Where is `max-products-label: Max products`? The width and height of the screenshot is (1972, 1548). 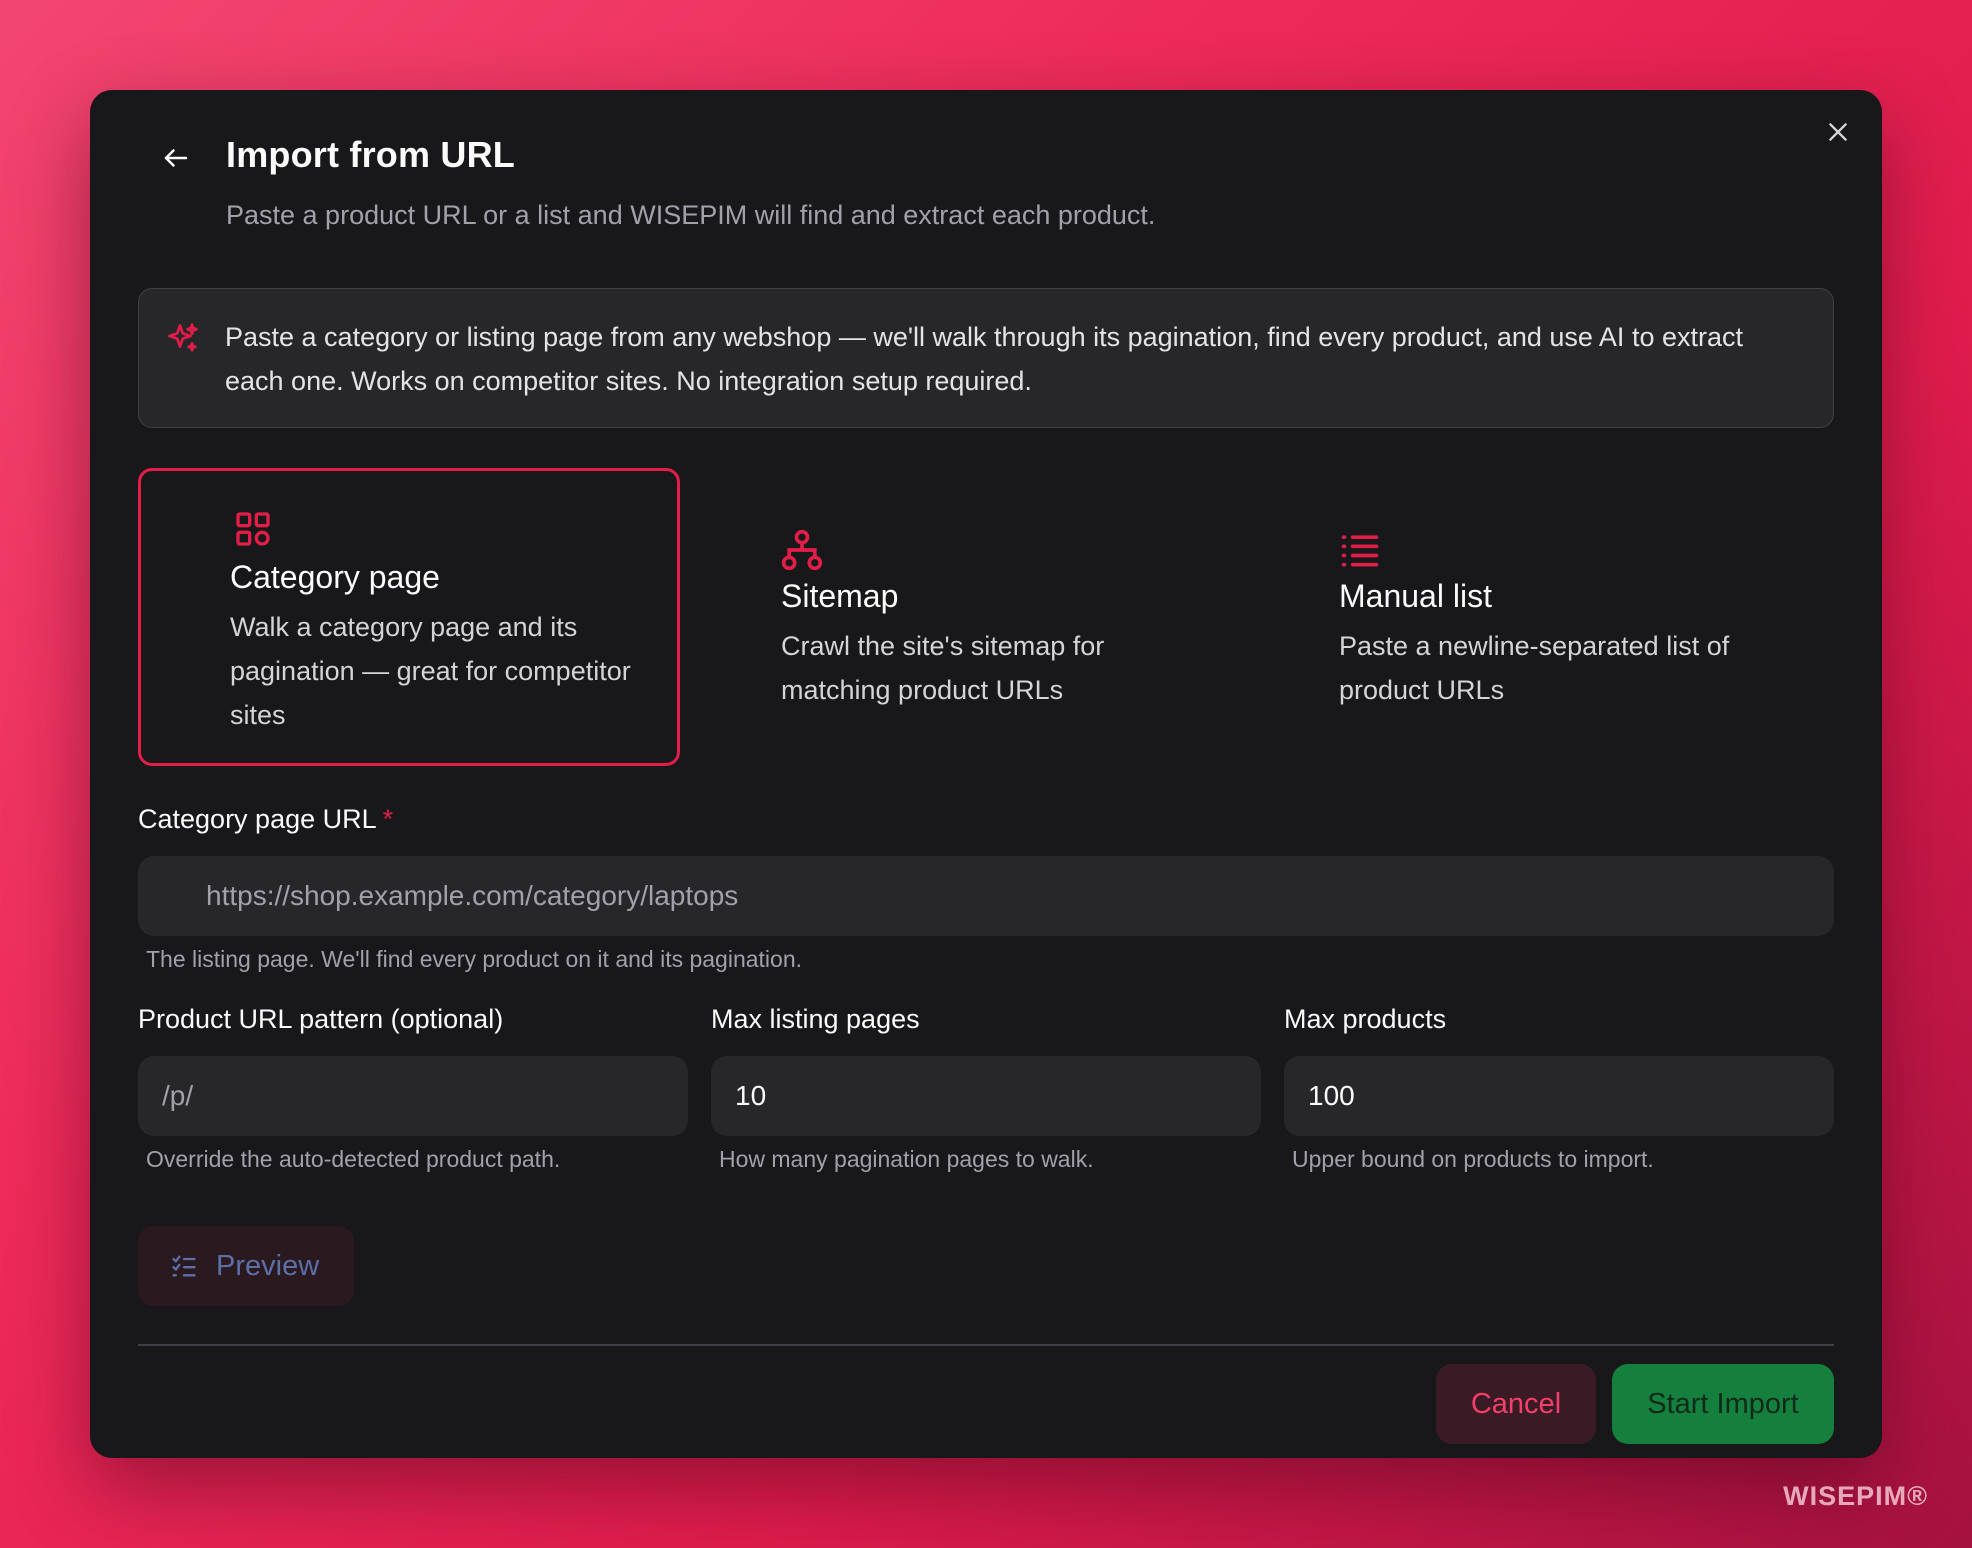 max-products-label: Max products is located at coordinates (1365, 1019).